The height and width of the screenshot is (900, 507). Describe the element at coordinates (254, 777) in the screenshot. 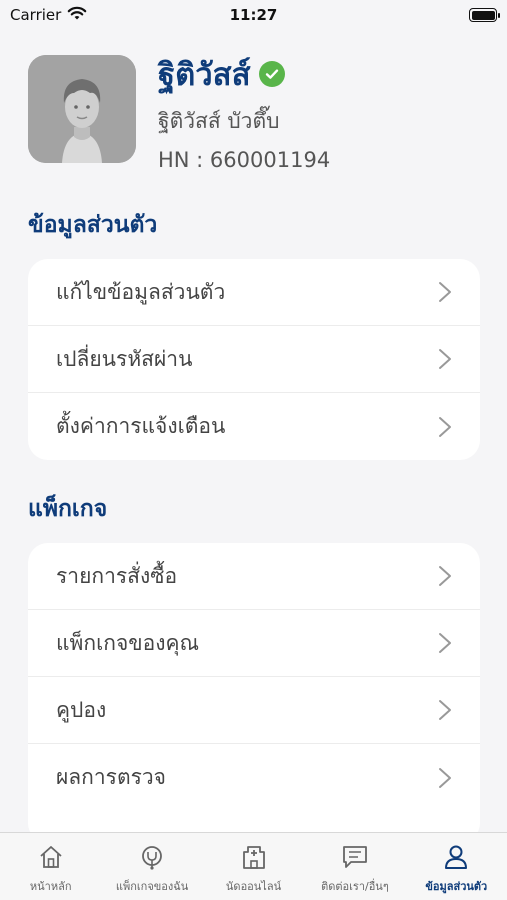

I see `menu-item-test-results: ผลการตรวจ` at that location.